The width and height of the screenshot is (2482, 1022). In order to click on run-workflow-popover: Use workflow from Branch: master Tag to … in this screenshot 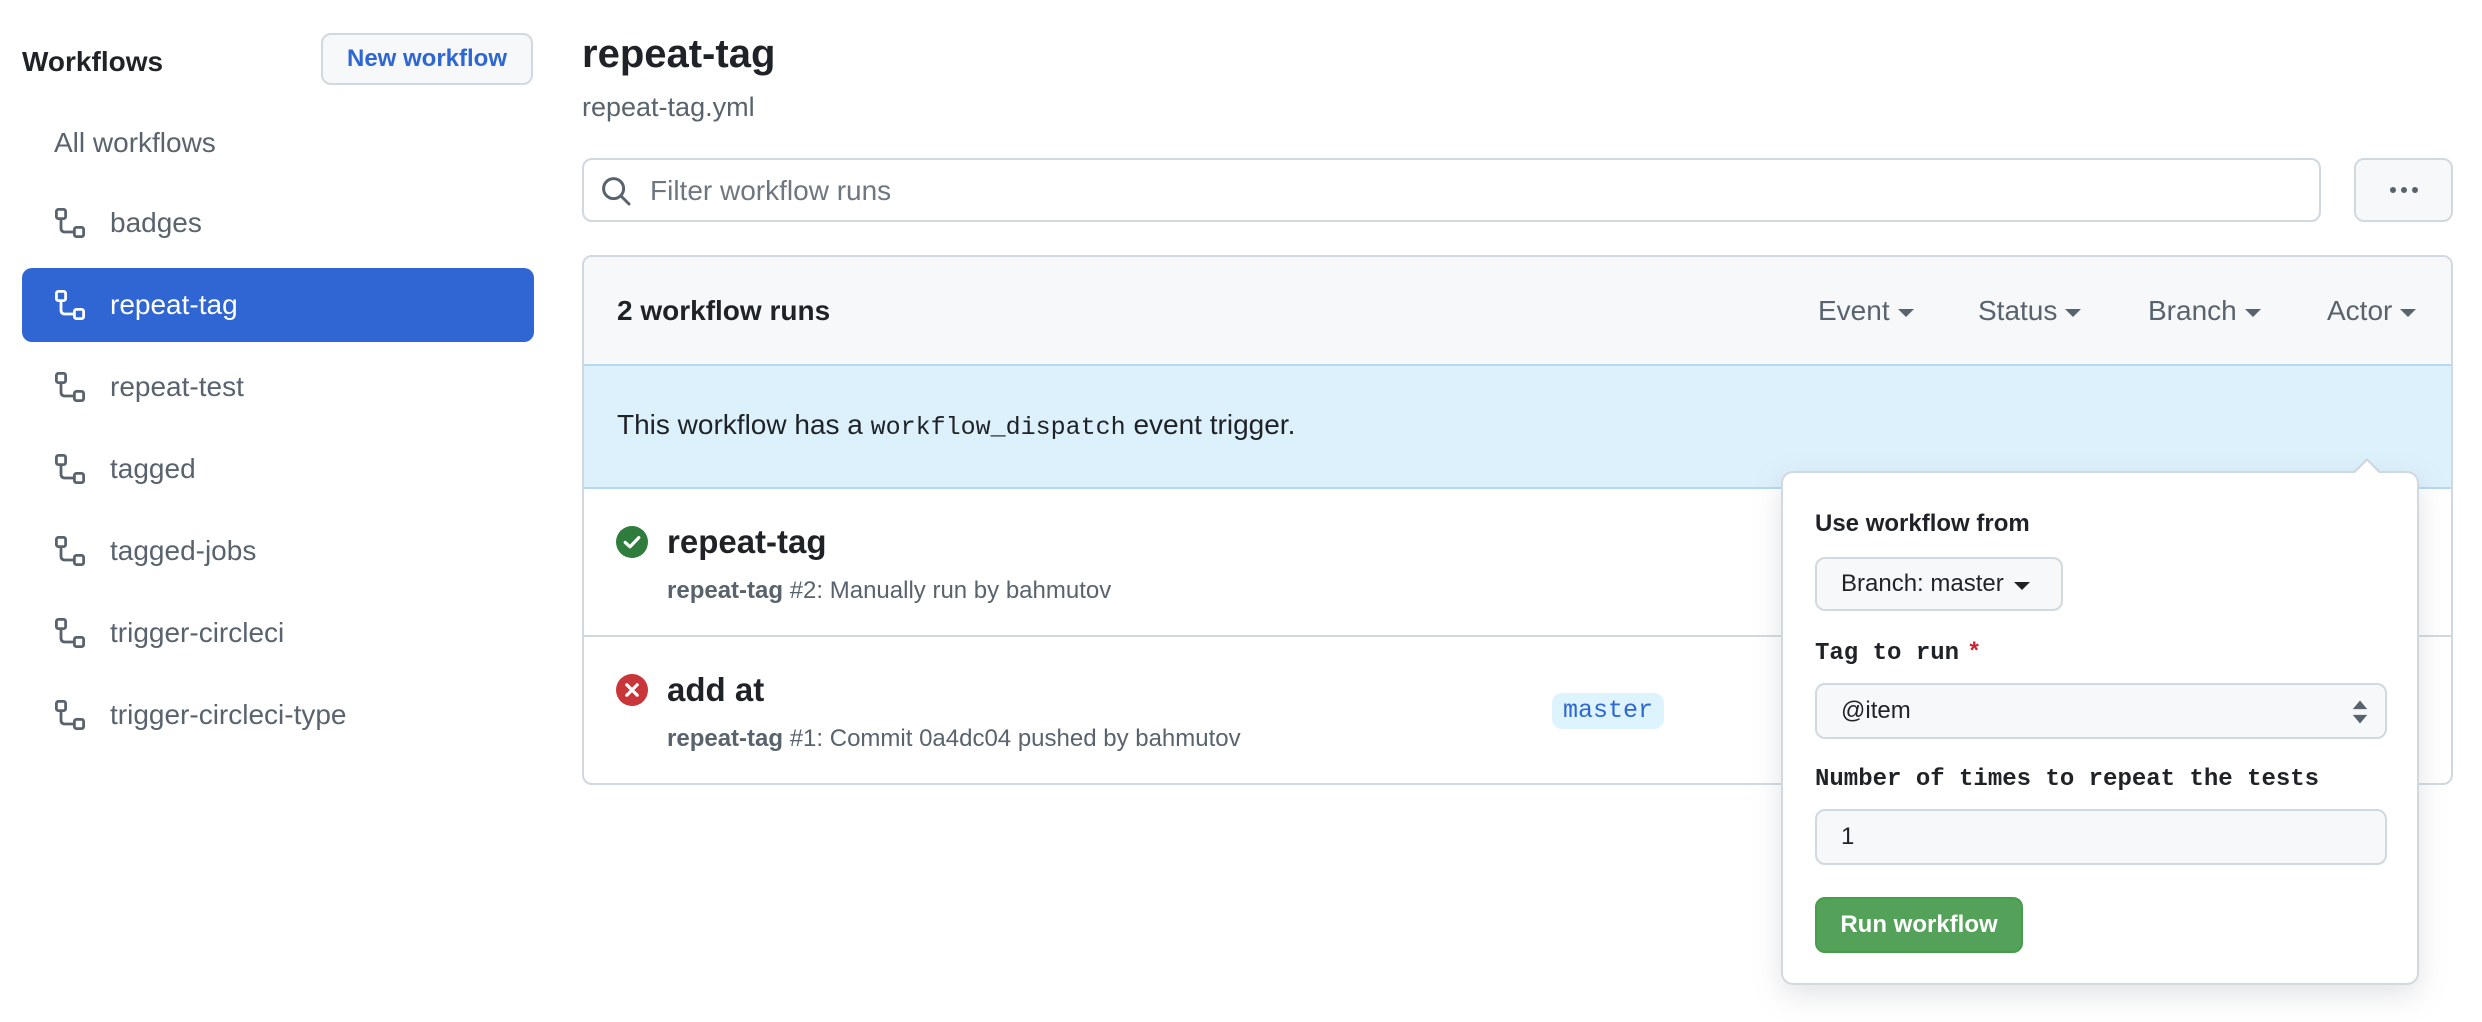, I will do `click(2100, 728)`.